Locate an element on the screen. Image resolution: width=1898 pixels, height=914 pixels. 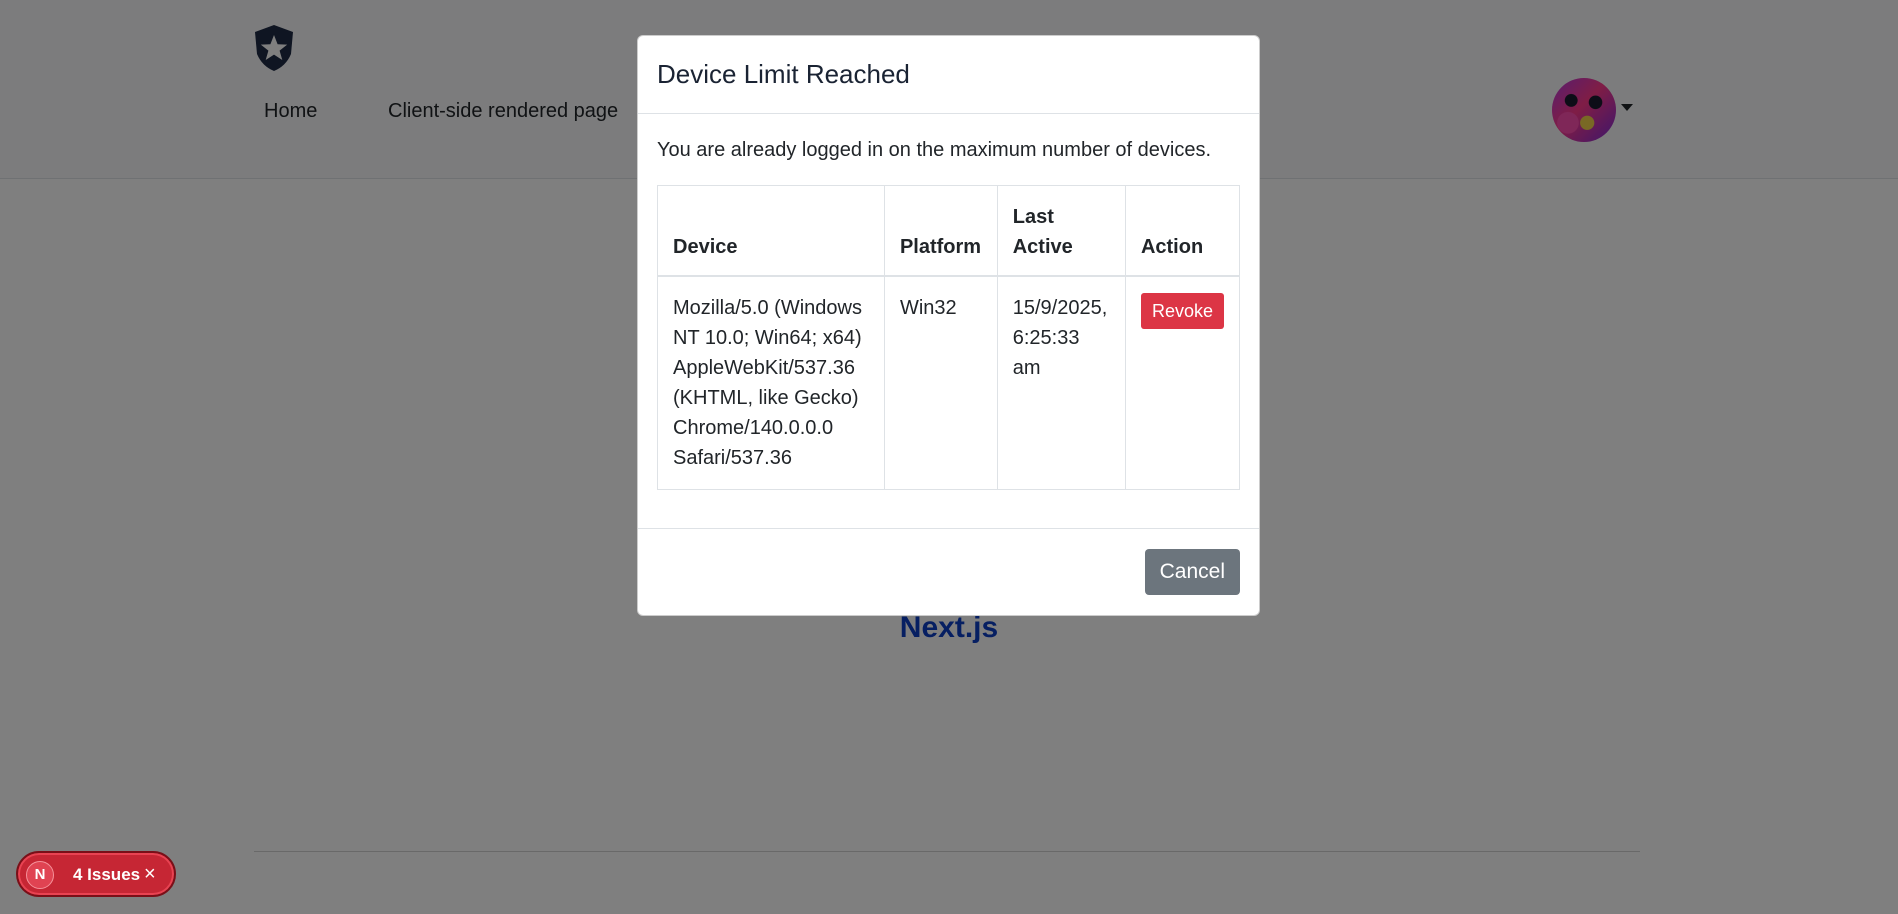
nextjs-issues-indicator: N 4 Issues × is located at coordinates (96, 874).